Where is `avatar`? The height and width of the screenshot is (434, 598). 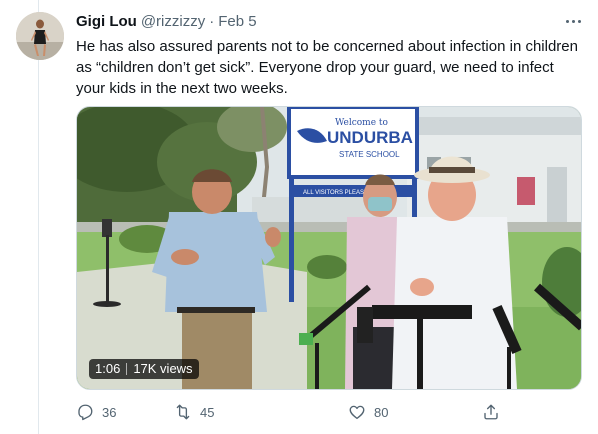
avatar is located at coordinates (40, 36).